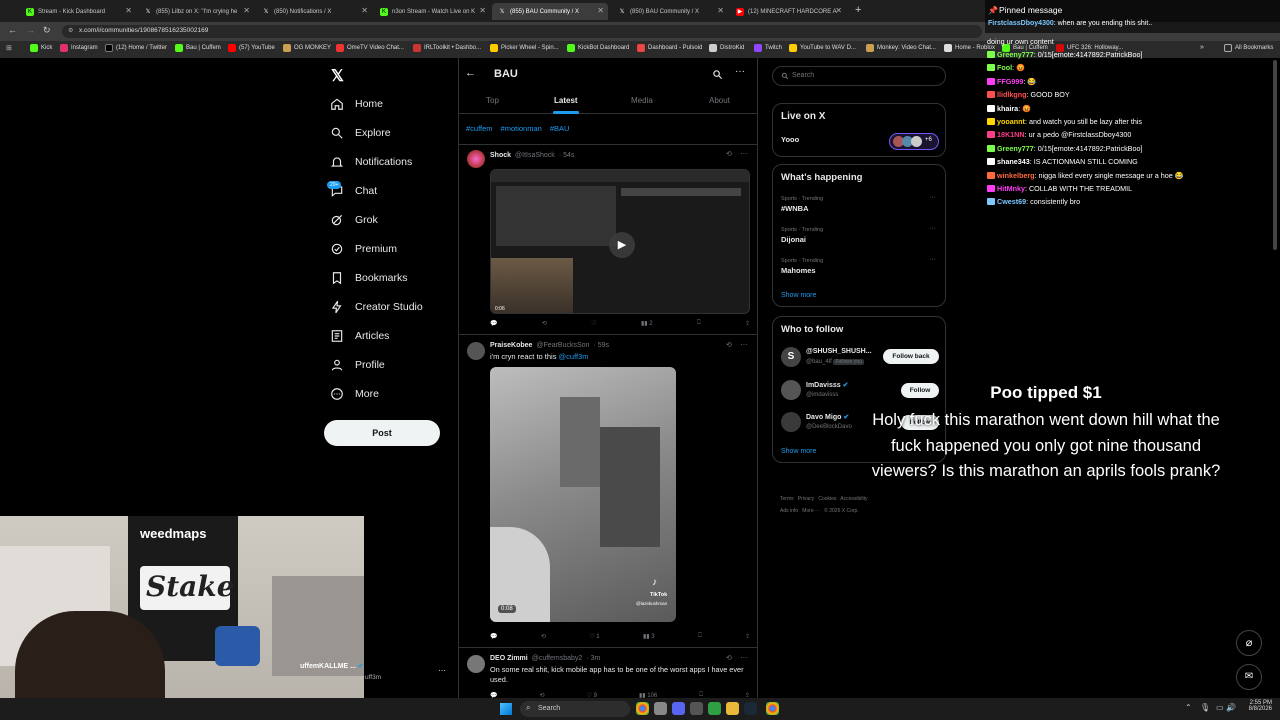 This screenshot has height=720, width=1280. Describe the element at coordinates (1275, 155) in the screenshot. I see `chat-scrollbar` at that location.